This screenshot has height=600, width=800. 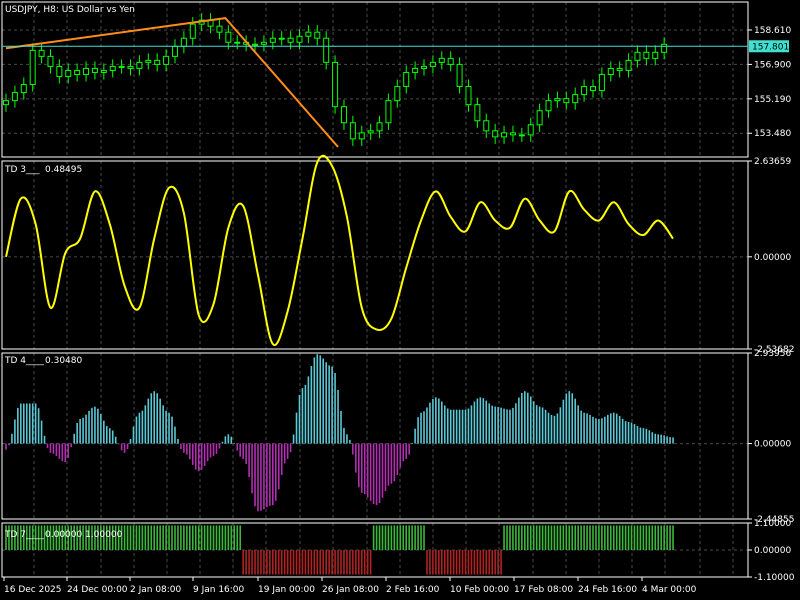 What do you see at coordinates (772, 65) in the screenshot?
I see `y-tick-label: 156.900` at bounding box center [772, 65].